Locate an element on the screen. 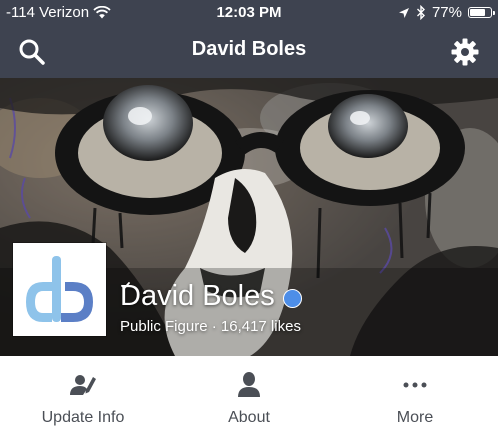  profile-picture is located at coordinates (59, 289).